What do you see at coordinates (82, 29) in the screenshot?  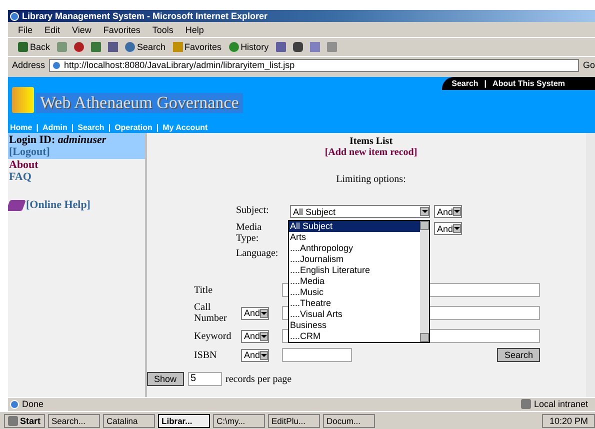 I see `menu-item: View` at bounding box center [82, 29].